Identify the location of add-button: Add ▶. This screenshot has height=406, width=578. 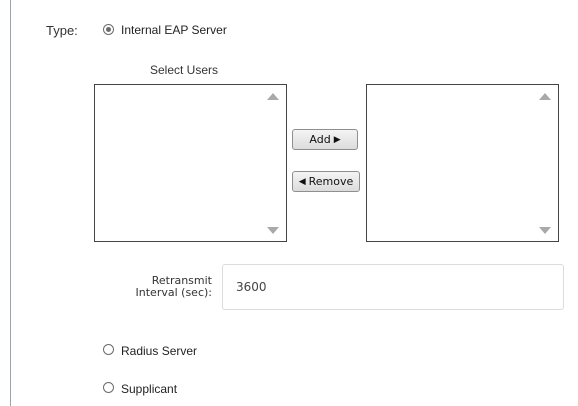
(325, 139).